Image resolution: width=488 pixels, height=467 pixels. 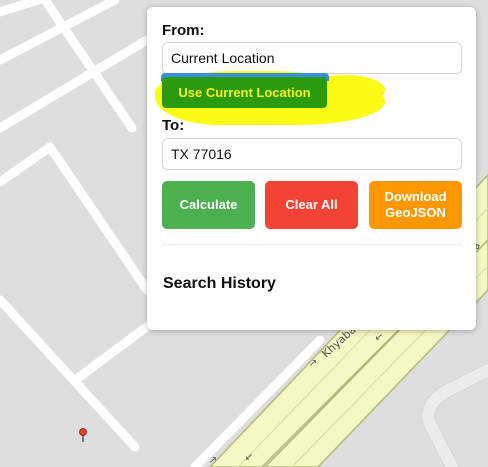 I want to click on search-history-title: Search History, so click(x=219, y=283).